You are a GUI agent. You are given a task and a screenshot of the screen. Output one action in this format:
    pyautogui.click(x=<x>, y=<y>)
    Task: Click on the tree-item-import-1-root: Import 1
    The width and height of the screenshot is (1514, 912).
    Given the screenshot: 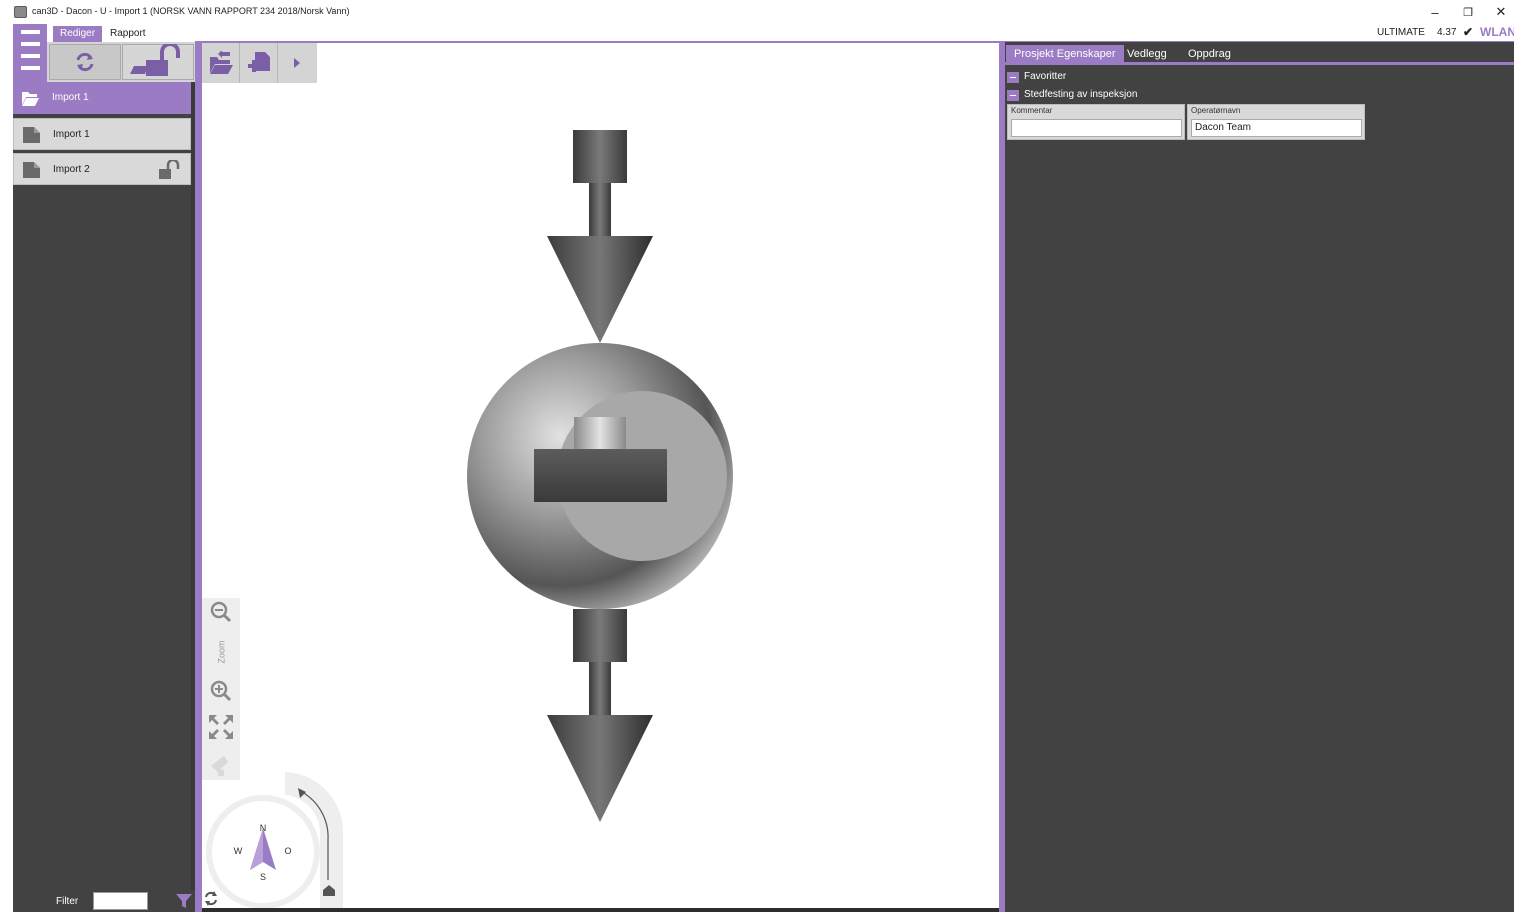 What is the action you would take?
    pyautogui.click(x=102, y=98)
    